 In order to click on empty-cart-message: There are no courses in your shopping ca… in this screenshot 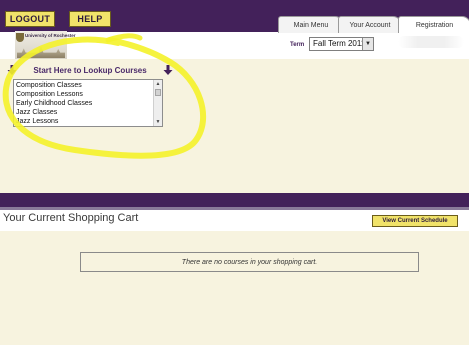, I will do `click(249, 262)`.